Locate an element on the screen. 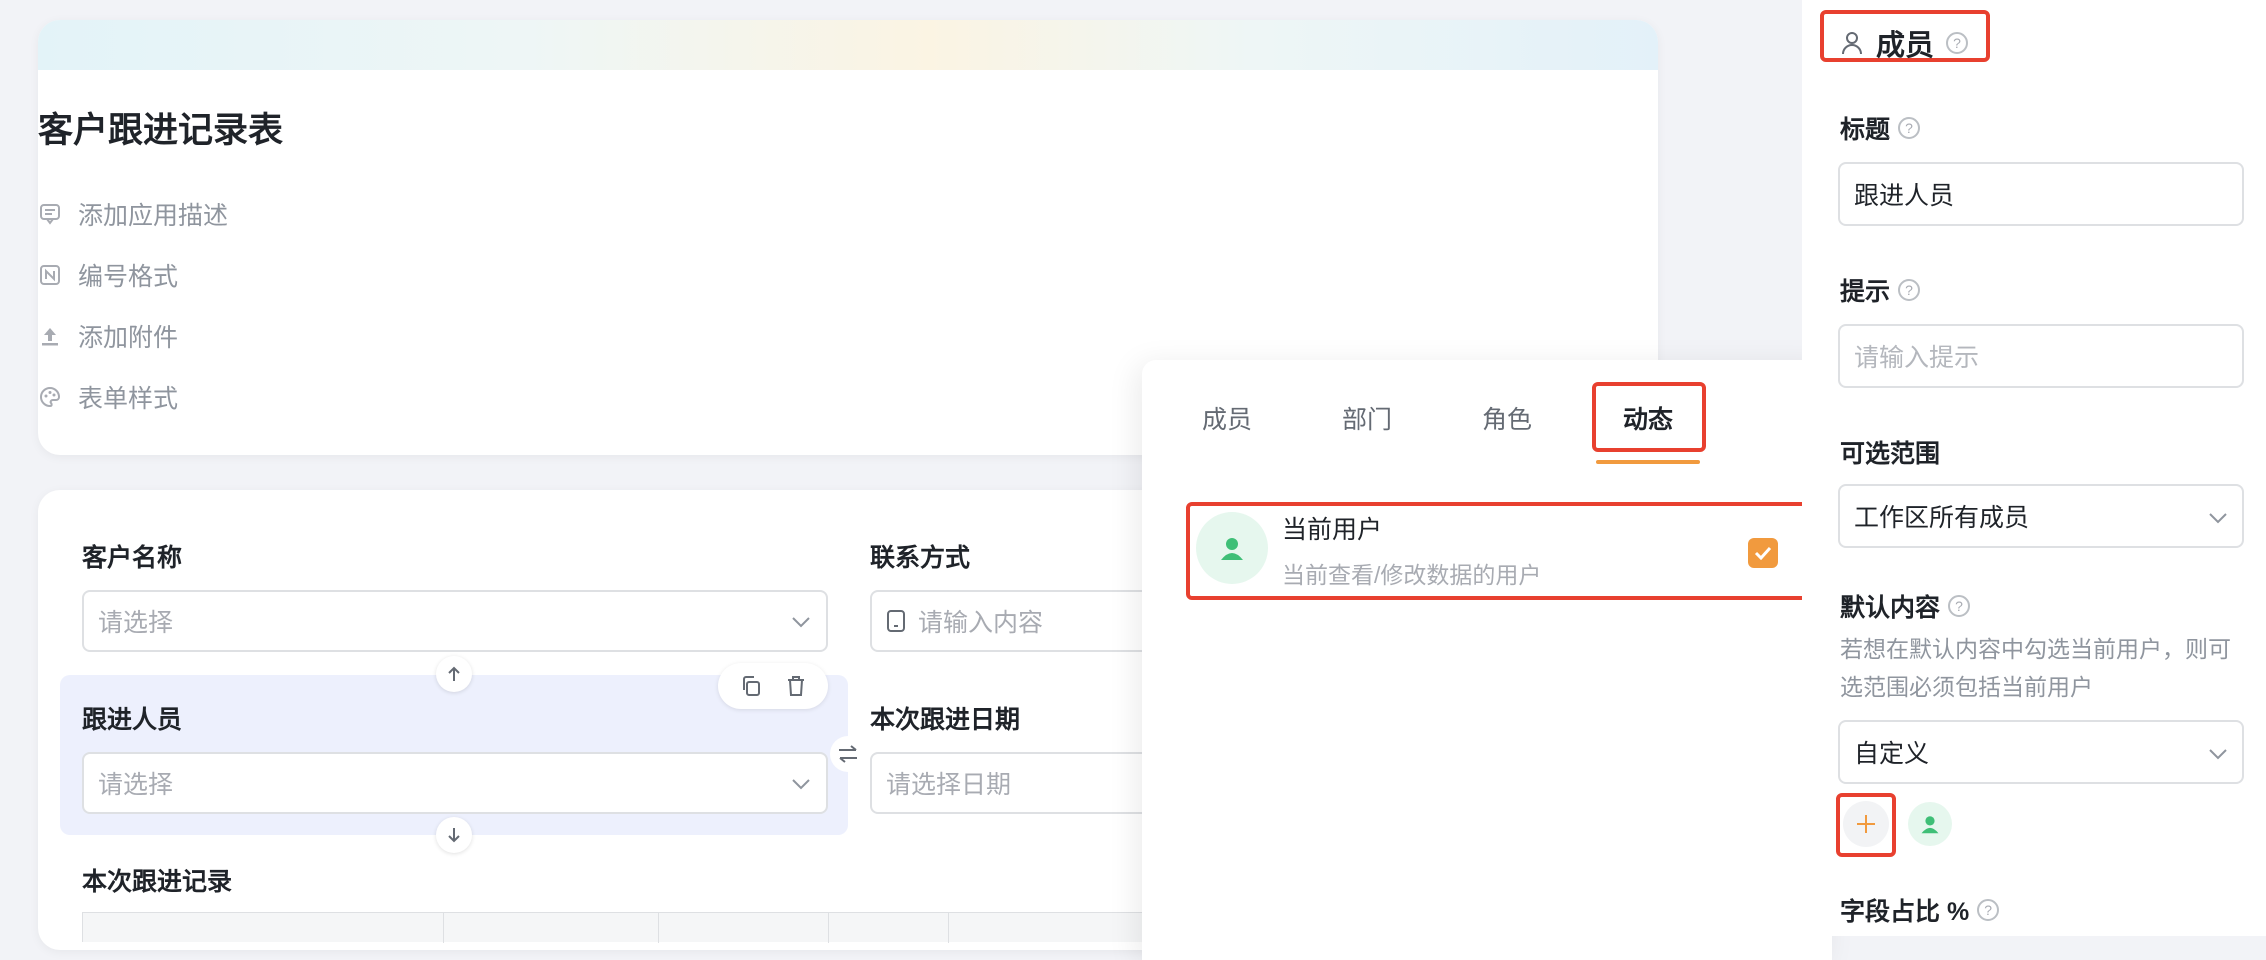 The width and height of the screenshot is (2266, 960). card-banner is located at coordinates (848, 45).